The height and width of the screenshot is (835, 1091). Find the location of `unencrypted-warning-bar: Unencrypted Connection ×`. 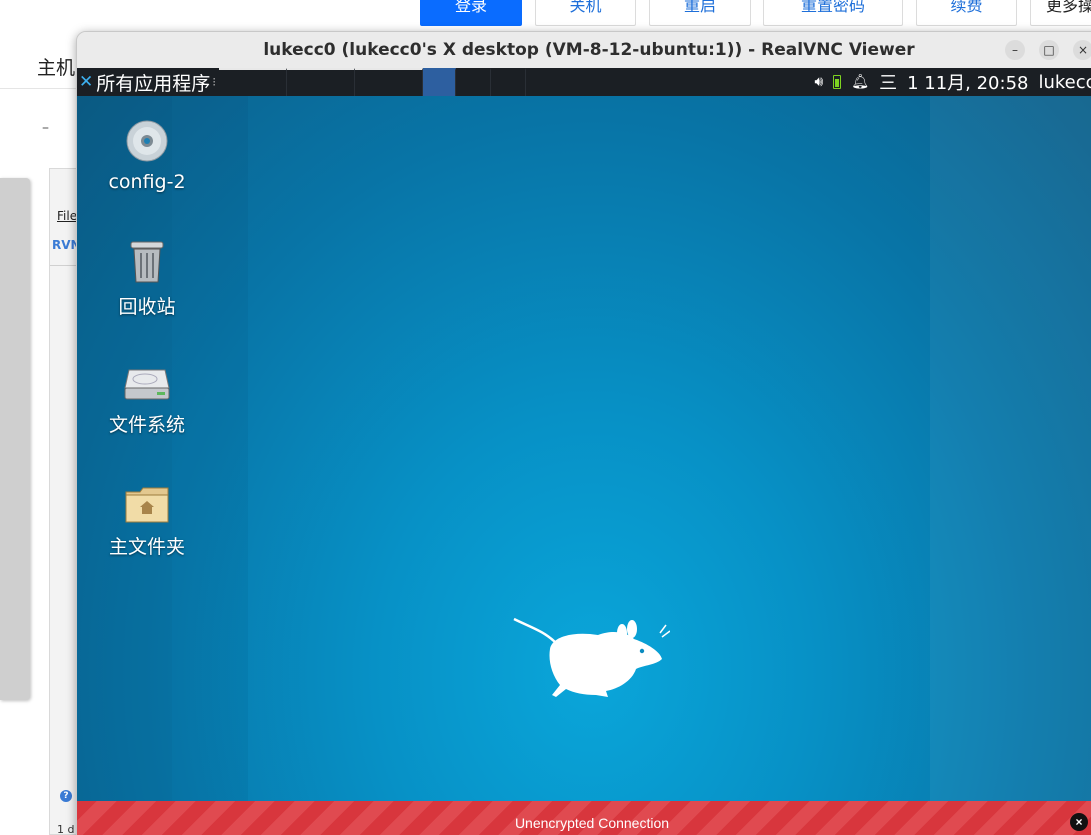

unencrypted-warning-bar: Unencrypted Connection × is located at coordinates (584, 818).